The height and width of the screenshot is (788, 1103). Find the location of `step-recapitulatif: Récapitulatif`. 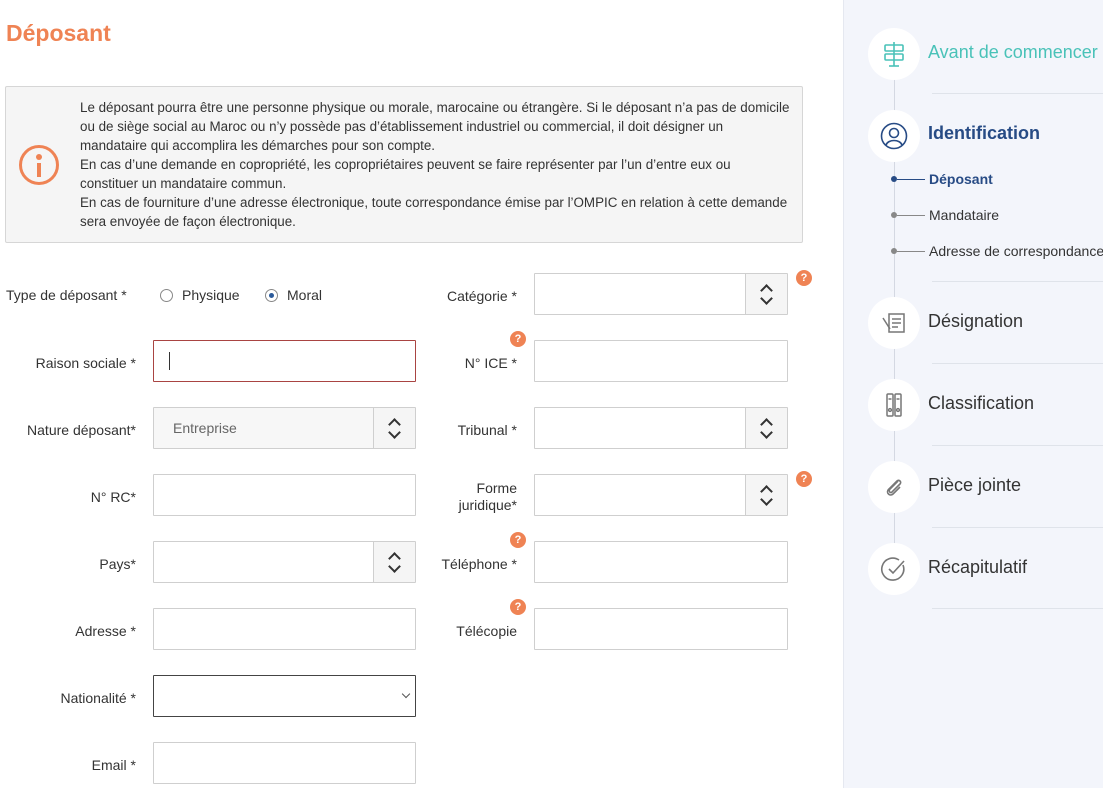

step-recapitulatif: Récapitulatif is located at coordinates (977, 567).